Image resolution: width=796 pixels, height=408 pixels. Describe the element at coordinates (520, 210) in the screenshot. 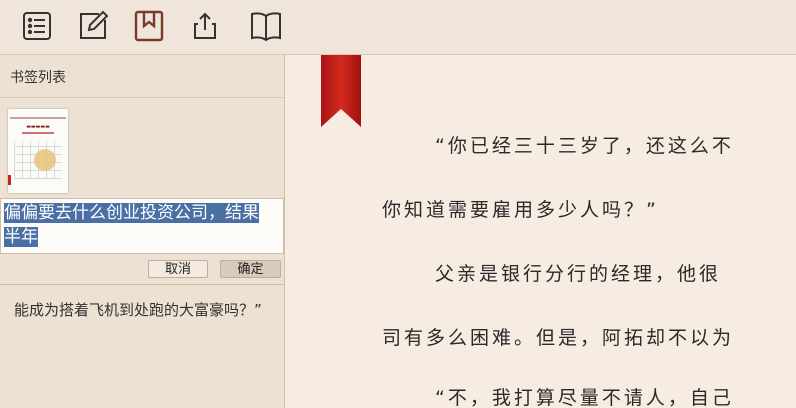

I see `text-line: 你知道需要雇用多少人吗？”` at that location.